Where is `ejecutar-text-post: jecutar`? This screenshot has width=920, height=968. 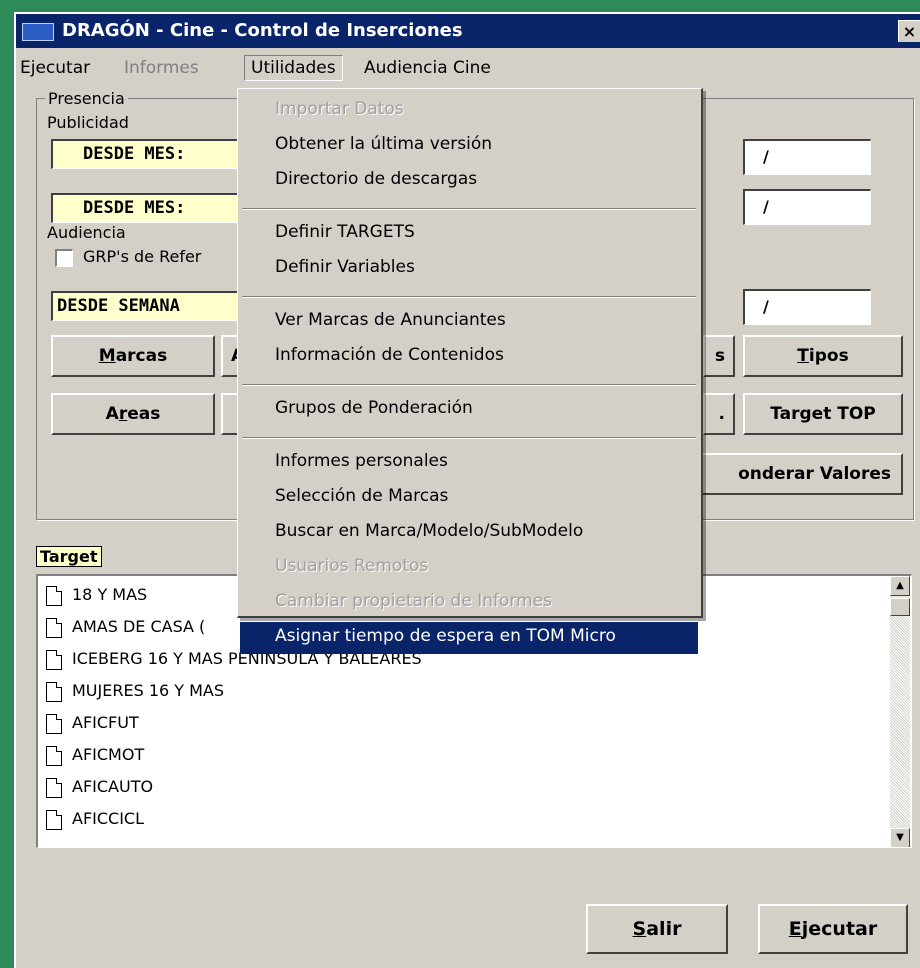 ejecutar-text-post: jecutar is located at coordinates (839, 929).